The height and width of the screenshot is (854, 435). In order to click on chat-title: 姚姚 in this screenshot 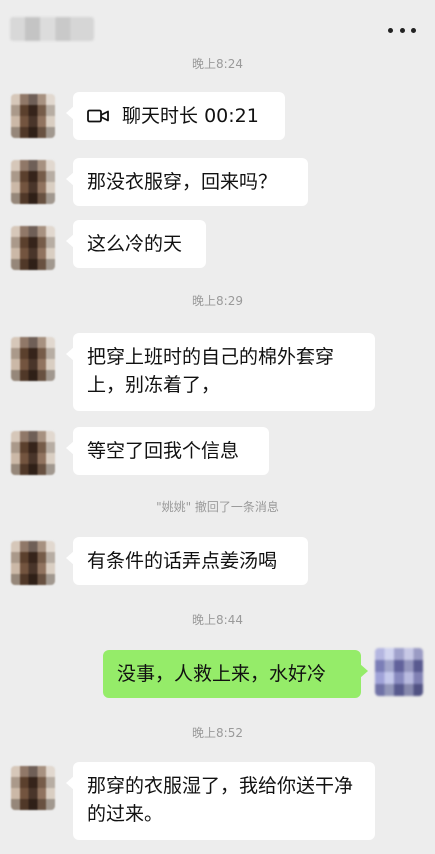, I will do `click(52, 29)`.